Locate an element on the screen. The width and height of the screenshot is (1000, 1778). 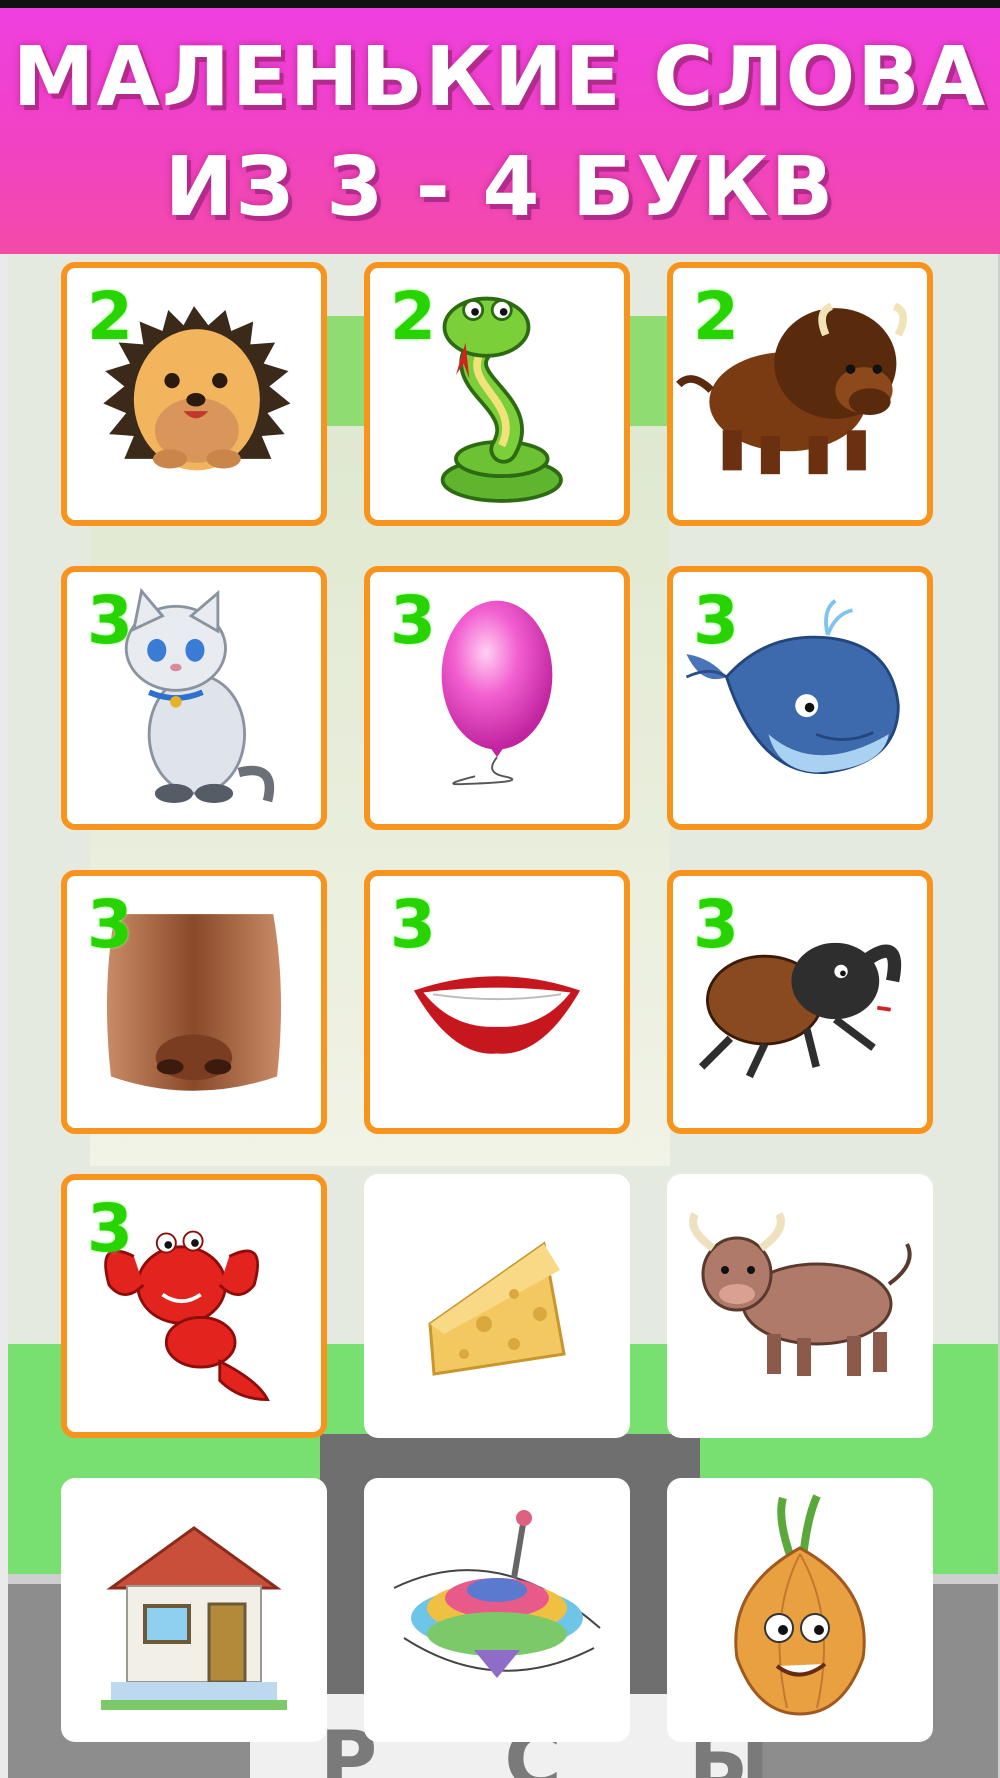
level-card-nose: 3 is located at coordinates (194, 1002).